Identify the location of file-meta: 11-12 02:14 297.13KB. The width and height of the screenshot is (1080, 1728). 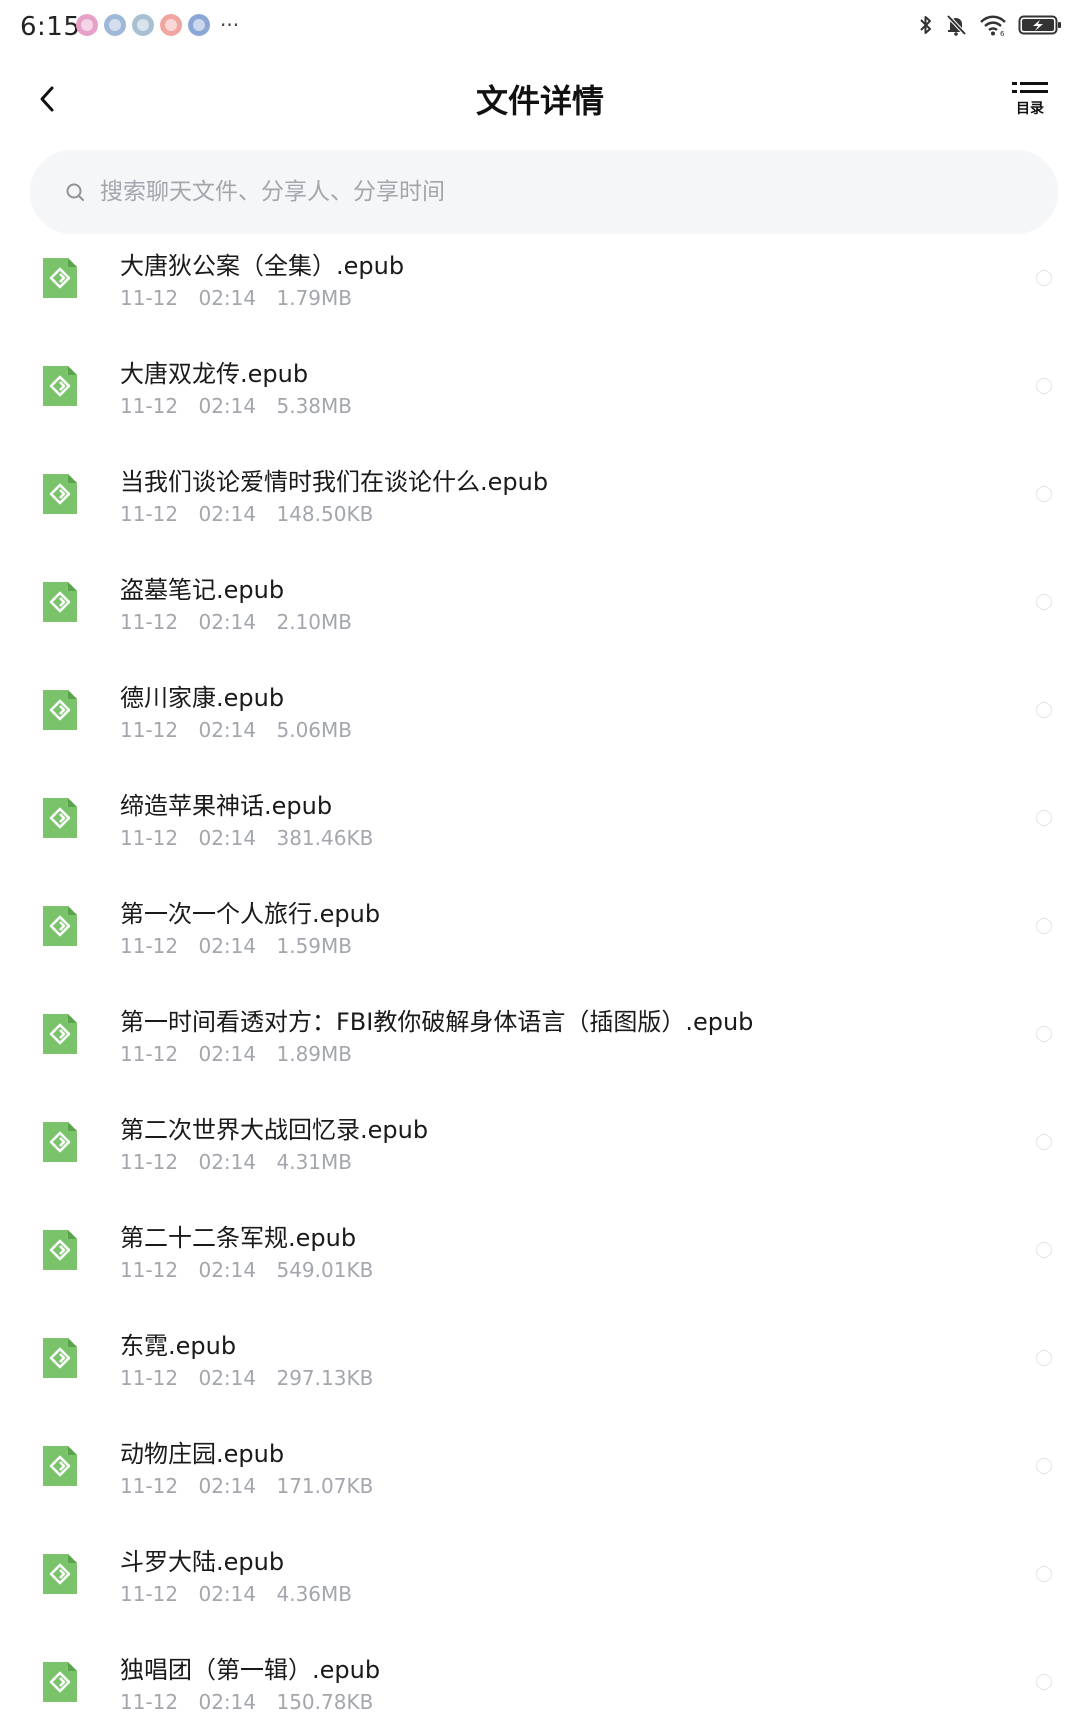
(246, 1378).